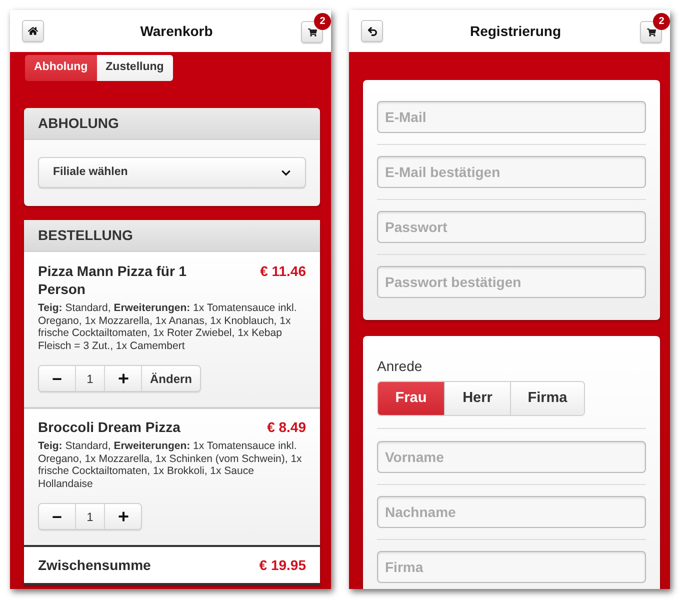 The height and width of the screenshot is (600, 685). Describe the element at coordinates (282, 565) in the screenshot. I see `subtotal-value: € 19.95` at that location.